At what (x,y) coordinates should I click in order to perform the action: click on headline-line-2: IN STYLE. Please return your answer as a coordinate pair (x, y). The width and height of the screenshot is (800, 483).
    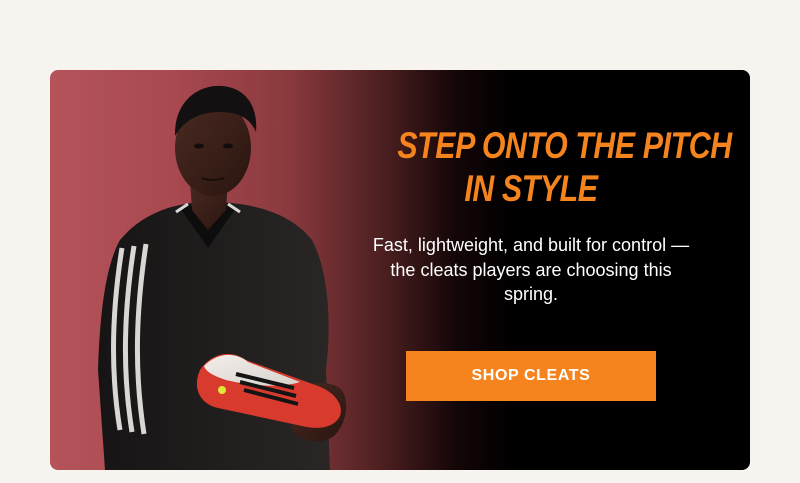
    Looking at the image, I should click on (531, 188).